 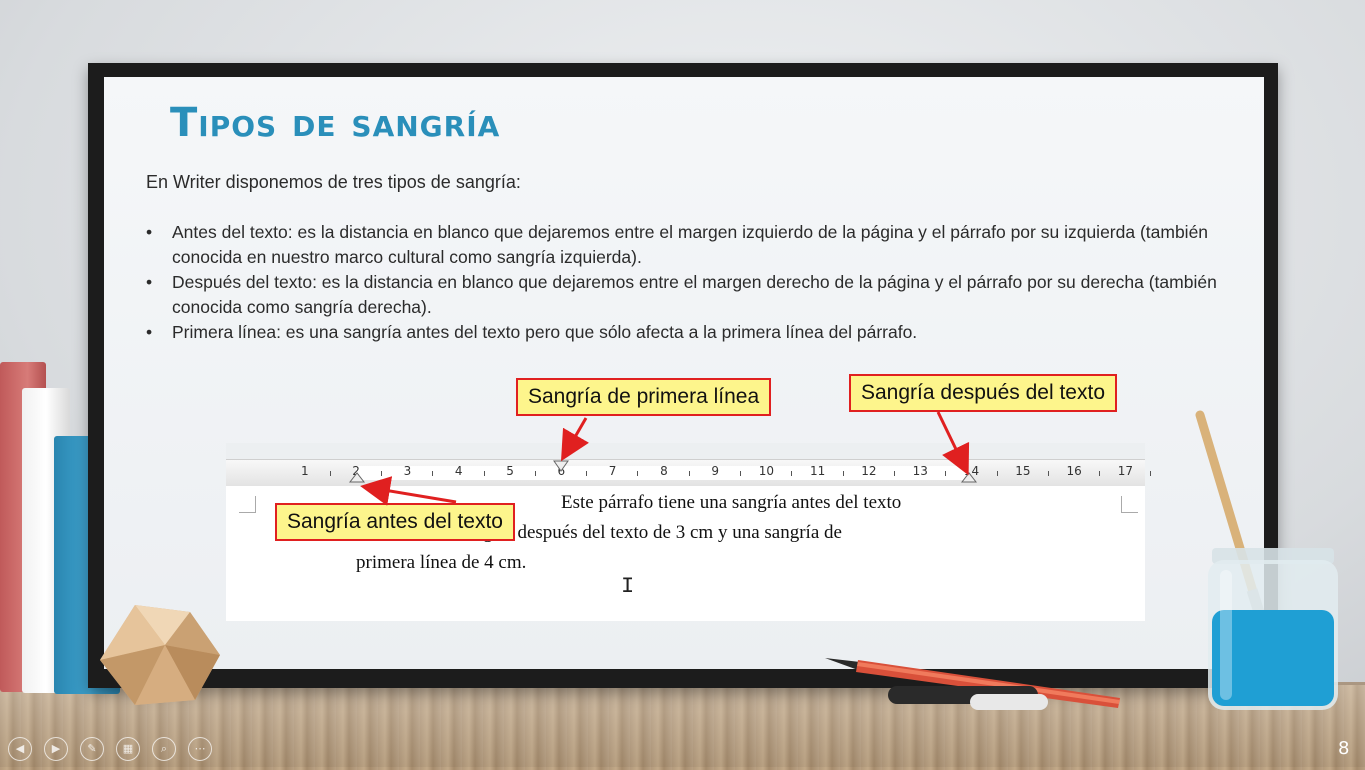 What do you see at coordinates (1151, 473) in the screenshot?
I see `ruler-tick` at bounding box center [1151, 473].